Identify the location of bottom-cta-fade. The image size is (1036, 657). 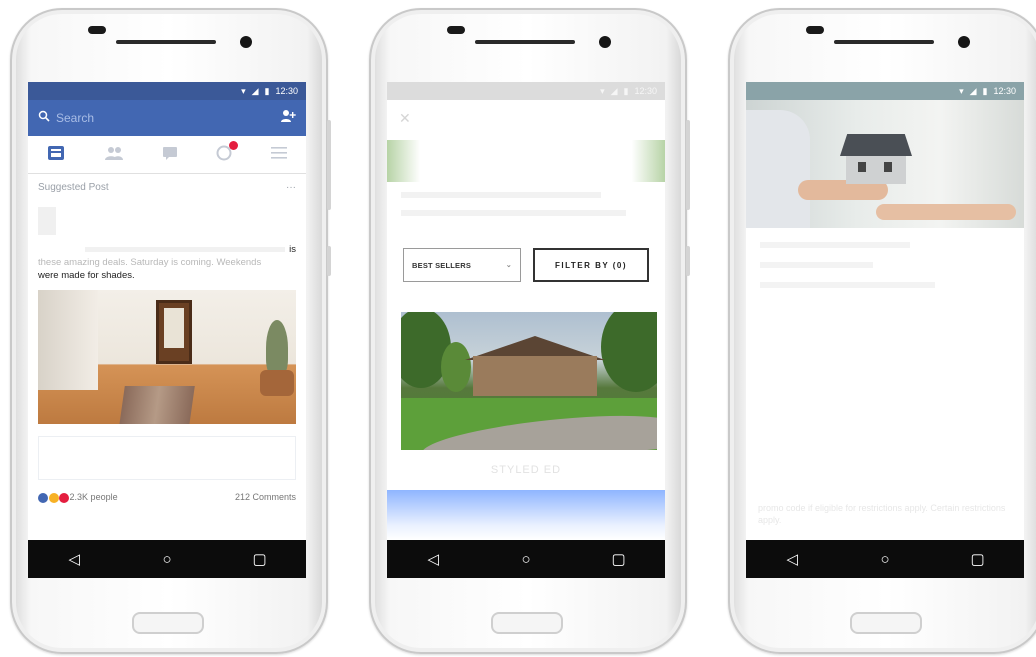
(526, 515).